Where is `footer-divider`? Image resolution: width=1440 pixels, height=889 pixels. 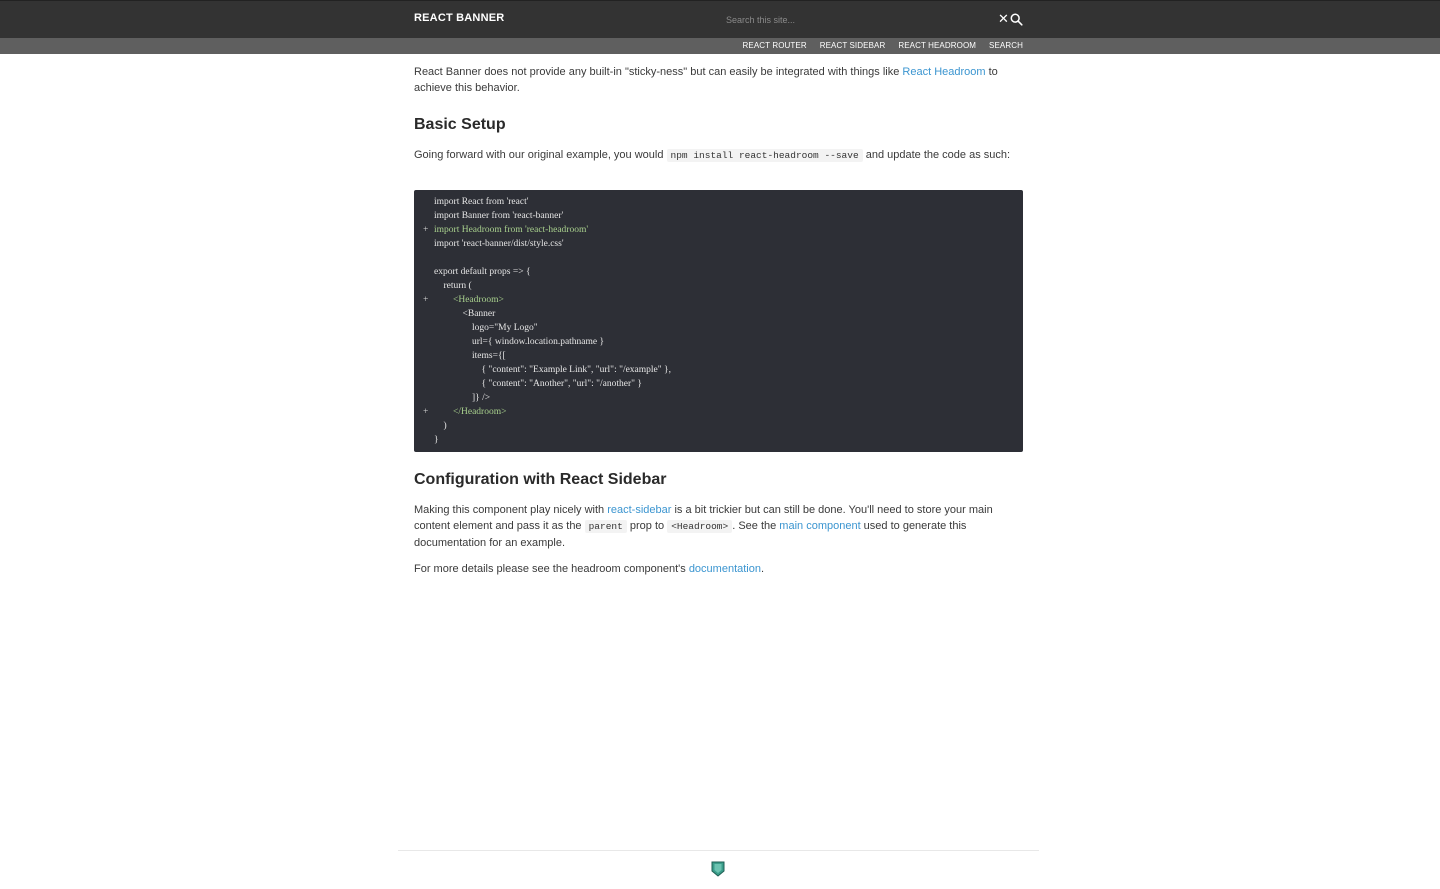 footer-divider is located at coordinates (718, 850).